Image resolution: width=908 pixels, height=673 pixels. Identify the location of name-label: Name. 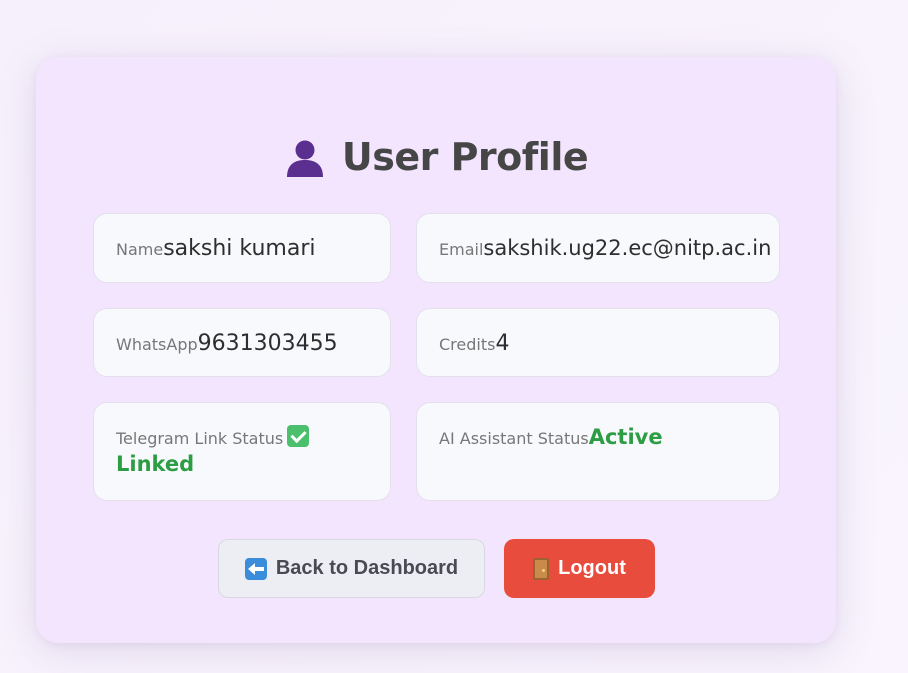
(140, 249).